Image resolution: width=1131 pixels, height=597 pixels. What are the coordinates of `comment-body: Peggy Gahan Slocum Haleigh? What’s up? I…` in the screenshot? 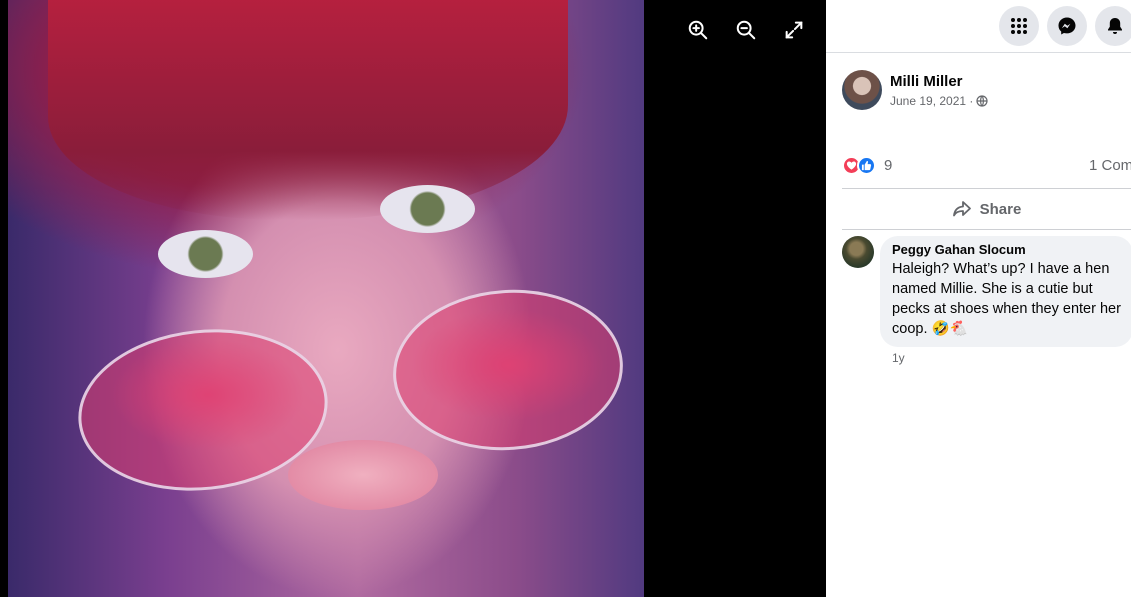 It's located at (1005, 300).